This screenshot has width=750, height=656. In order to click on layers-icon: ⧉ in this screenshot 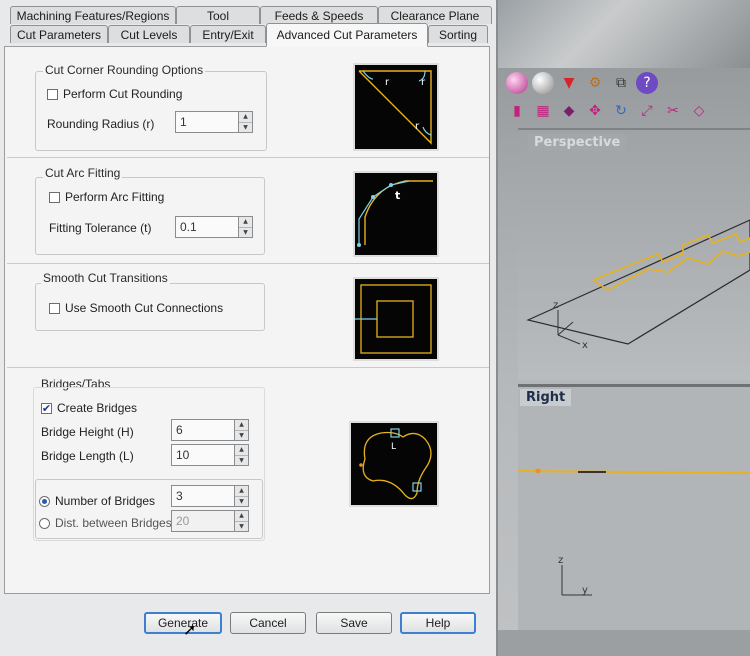, I will do `click(621, 83)`.